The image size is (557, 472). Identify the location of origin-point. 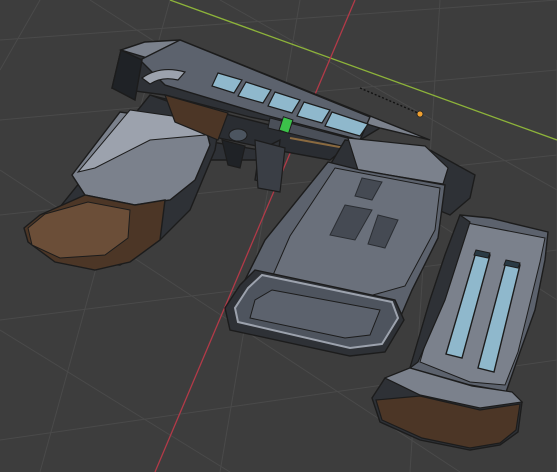
(420, 114).